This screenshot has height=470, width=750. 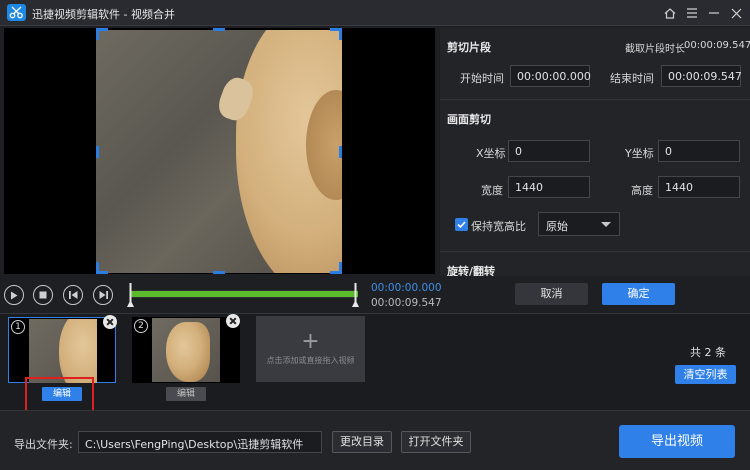 I want to click on clear-list-button: 清空列表, so click(x=705, y=374).